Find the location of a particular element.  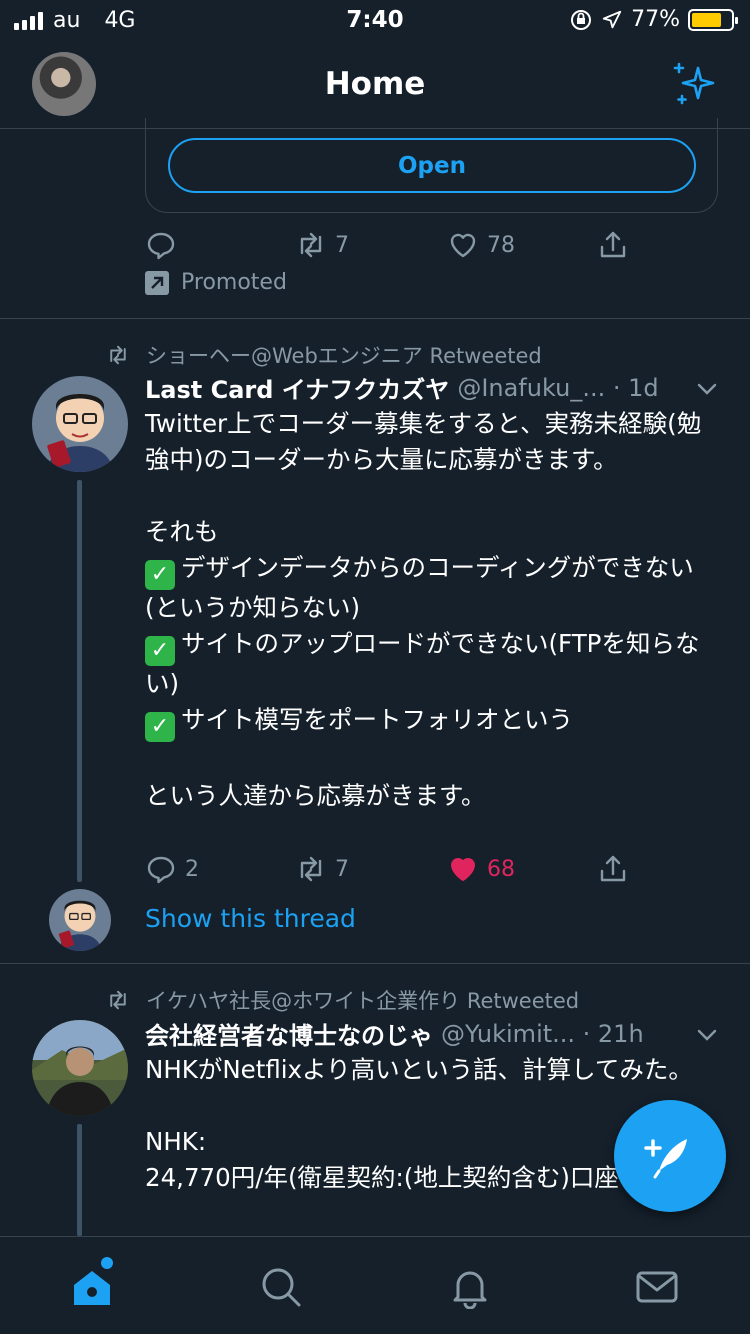

orientation-lock-icon is located at coordinates (581, 19).